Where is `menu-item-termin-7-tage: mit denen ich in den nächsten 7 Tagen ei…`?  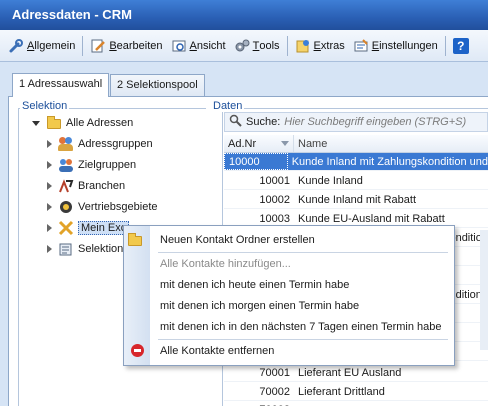
menu-item-termin-7-tage: mit denen ich in den nächsten 7 Tagen ei… is located at coordinates (289, 326).